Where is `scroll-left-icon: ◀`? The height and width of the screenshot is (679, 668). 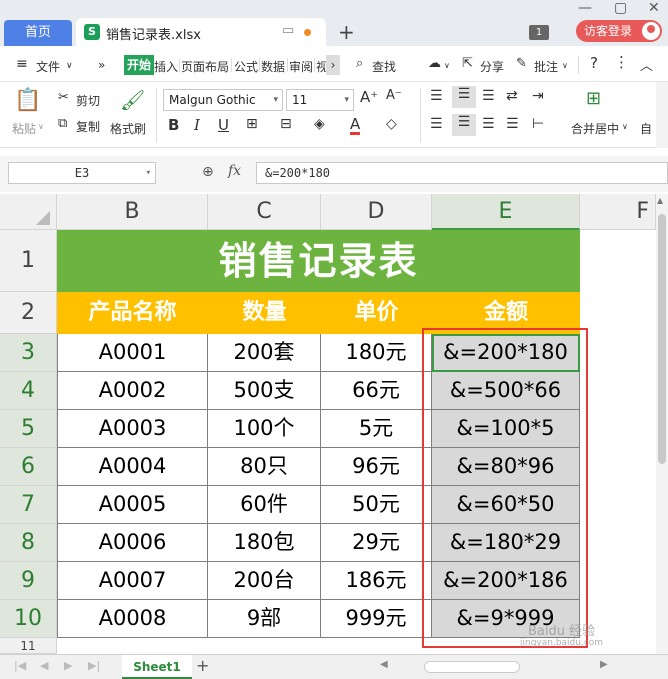
scroll-left-icon: ◀ is located at coordinates (384, 664).